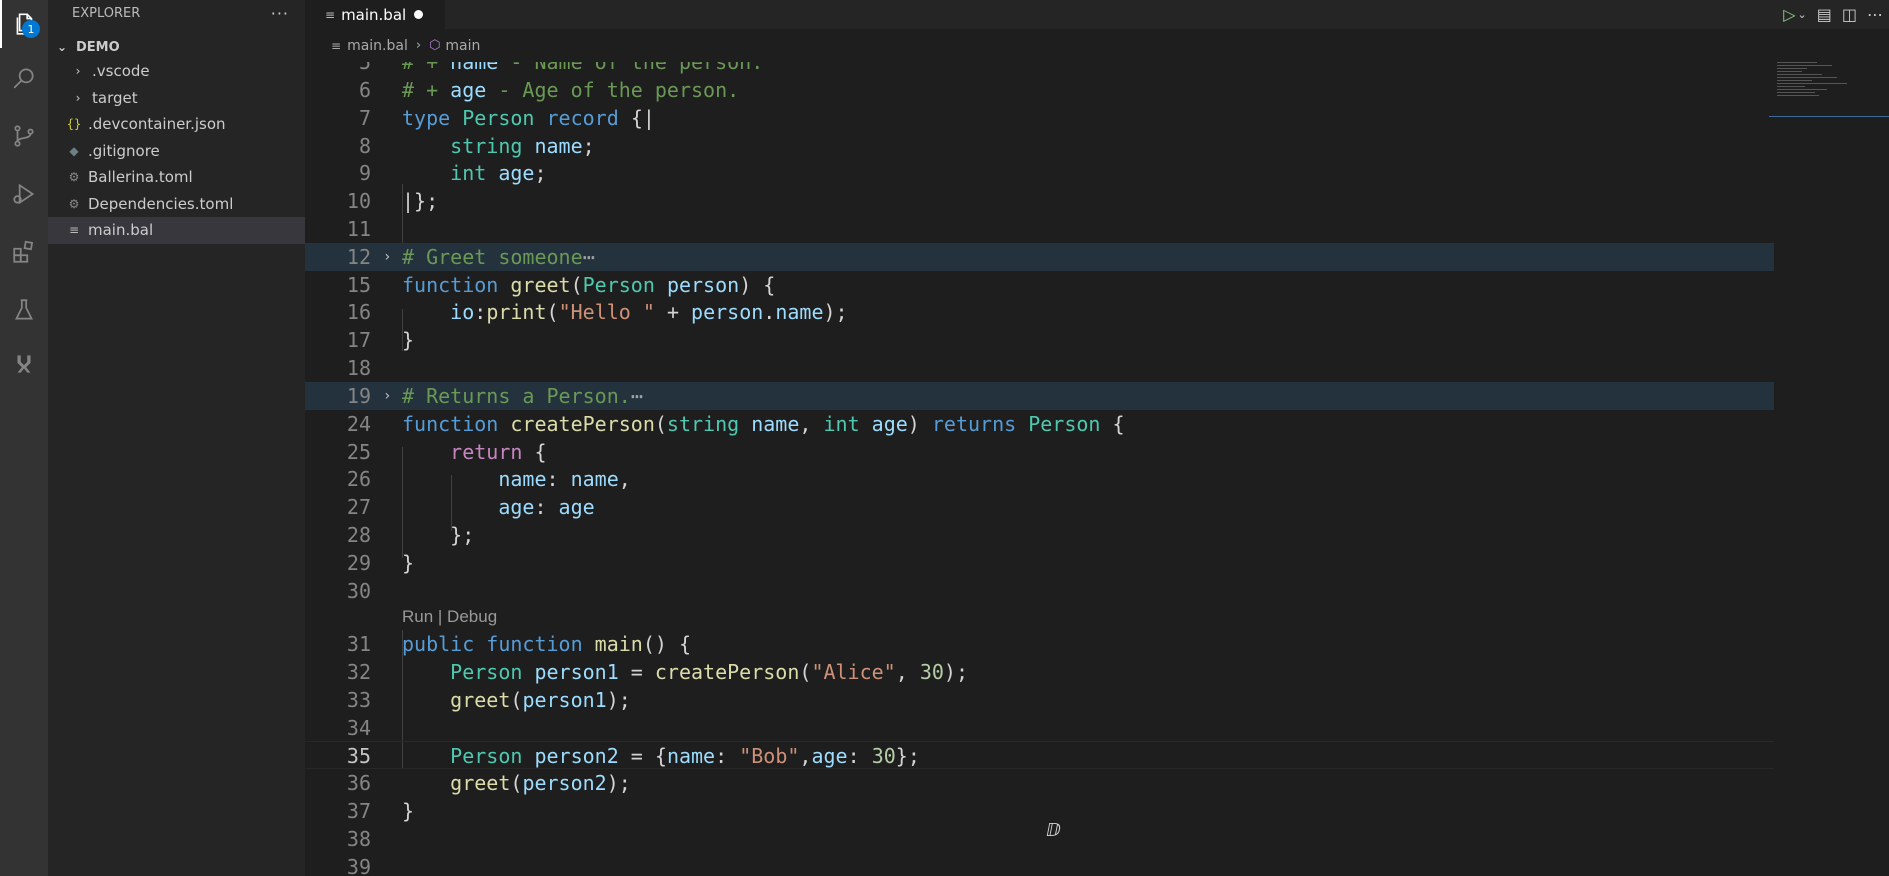 This screenshot has height=876, width=1889. Describe the element at coordinates (161, 203) in the screenshot. I see `tree-item-label: Dependencies.toml` at that location.